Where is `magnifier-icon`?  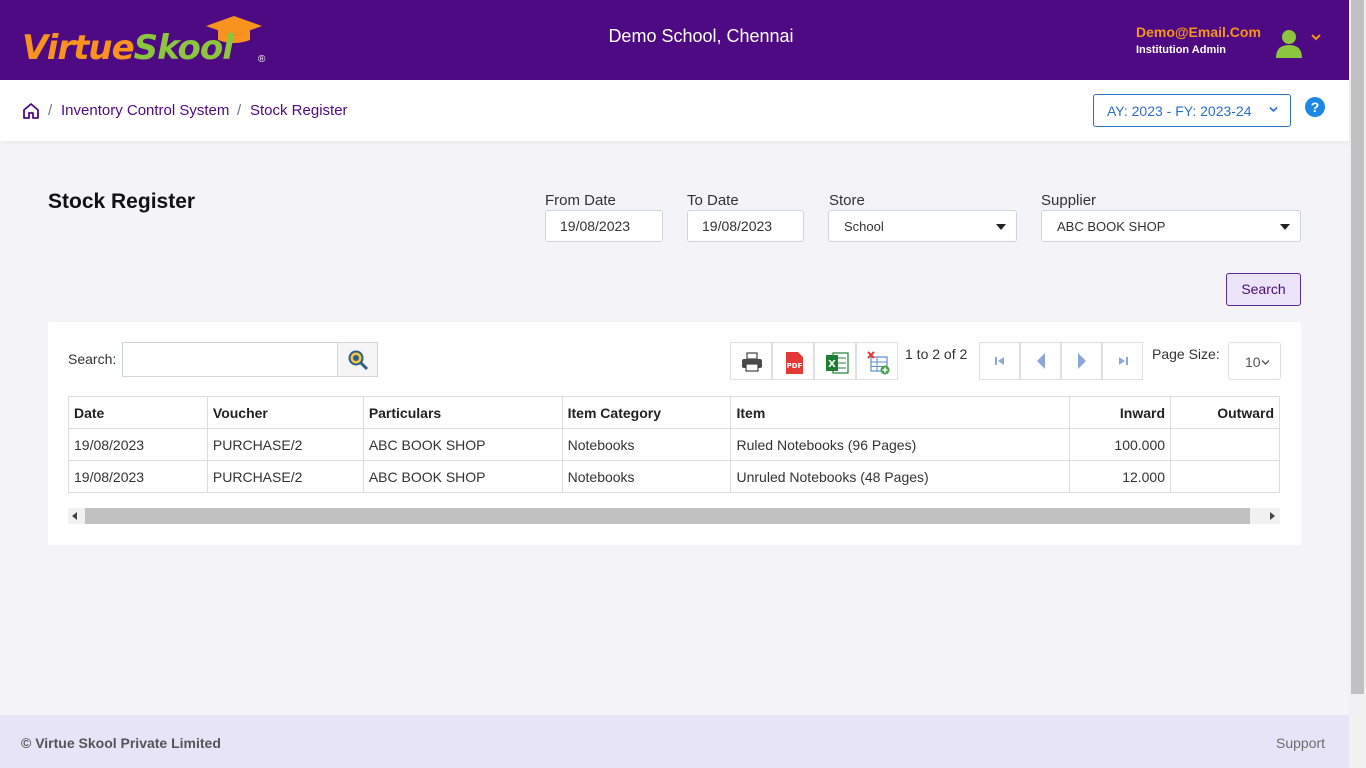 magnifier-icon is located at coordinates (358, 360).